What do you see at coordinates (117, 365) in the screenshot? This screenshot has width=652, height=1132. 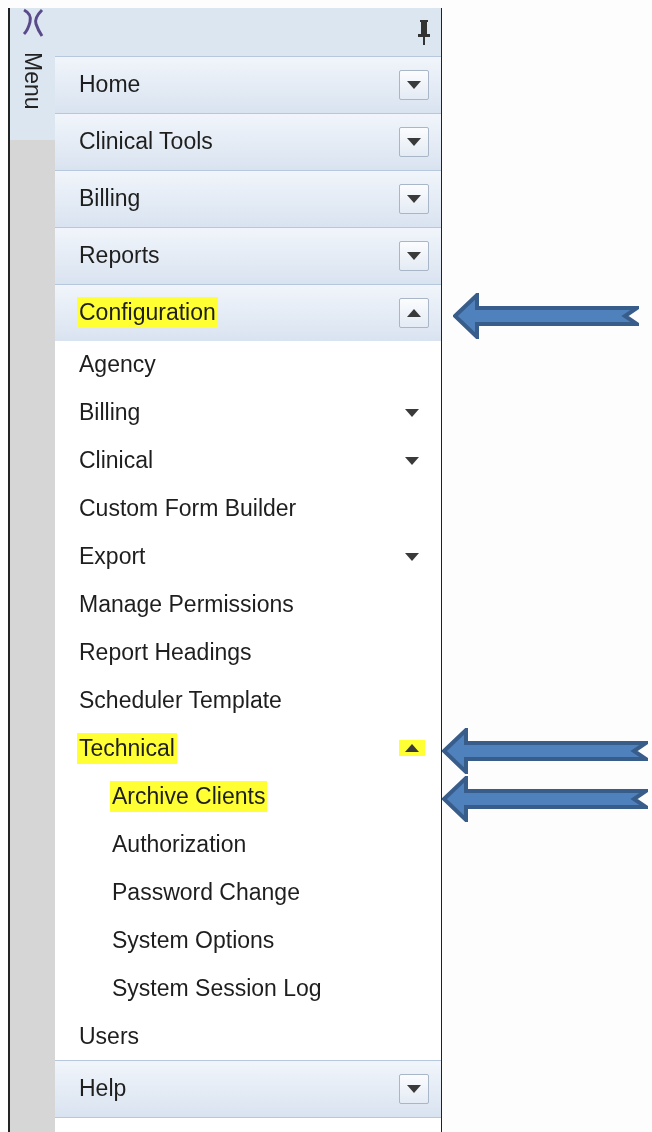 I see `menu-item: Agency` at bounding box center [117, 365].